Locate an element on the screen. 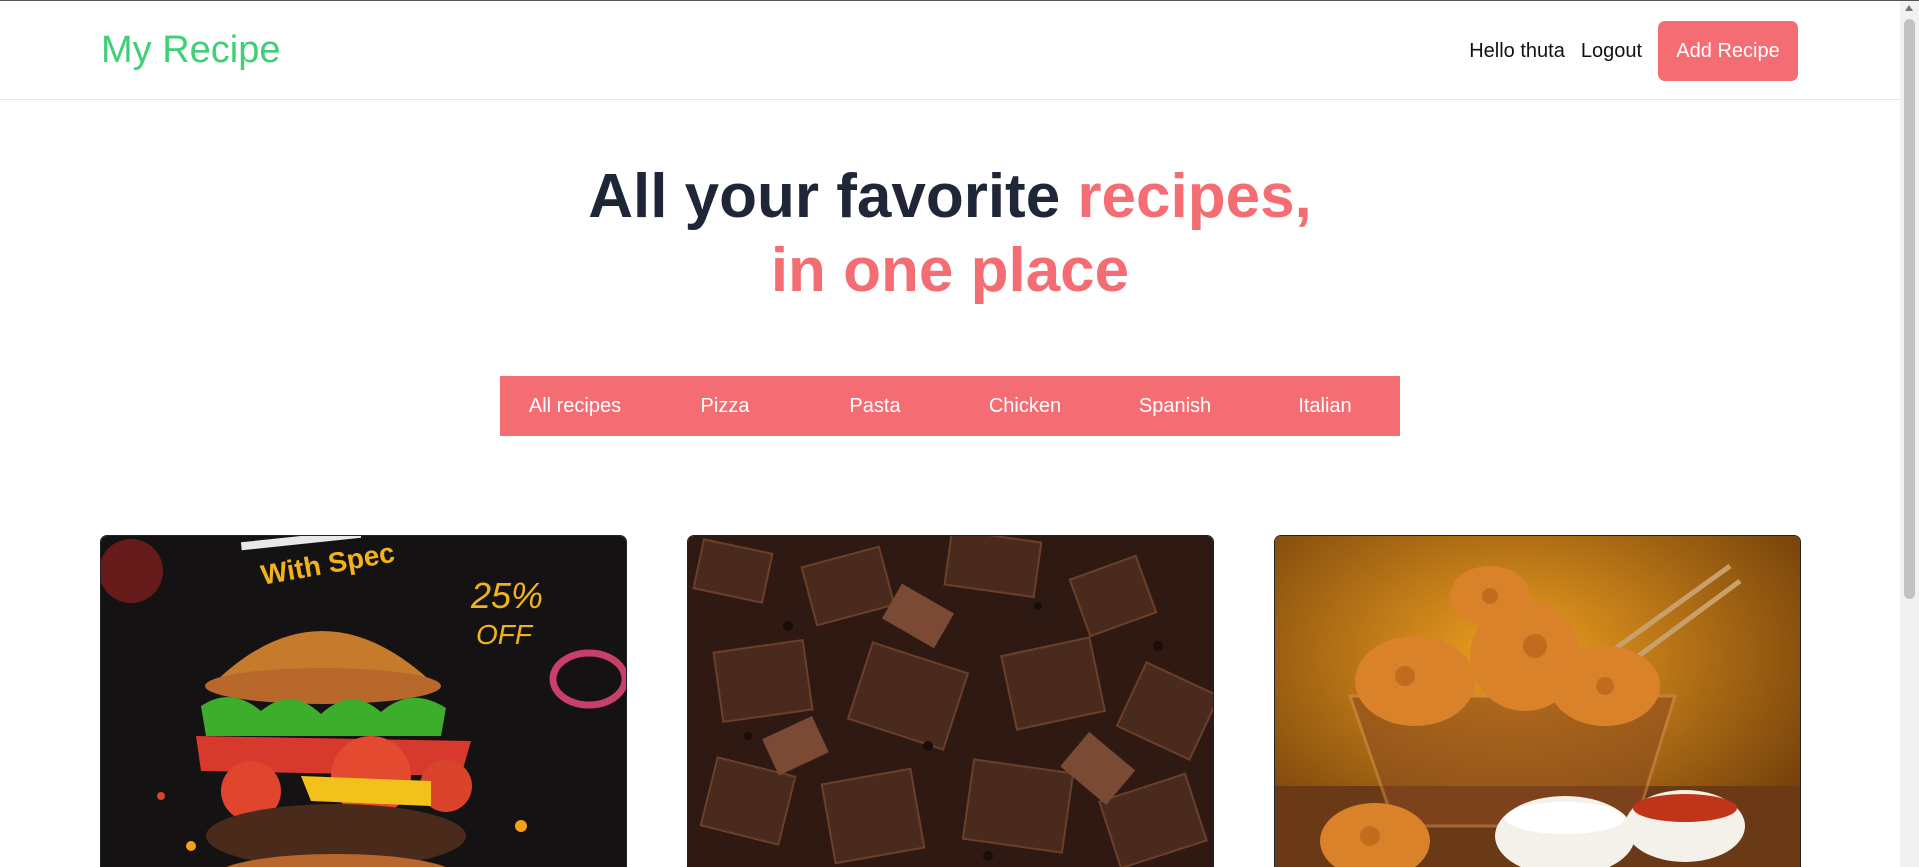 The width and height of the screenshot is (1919, 867). filter-all-recipes: All recipes is located at coordinates (575, 406).